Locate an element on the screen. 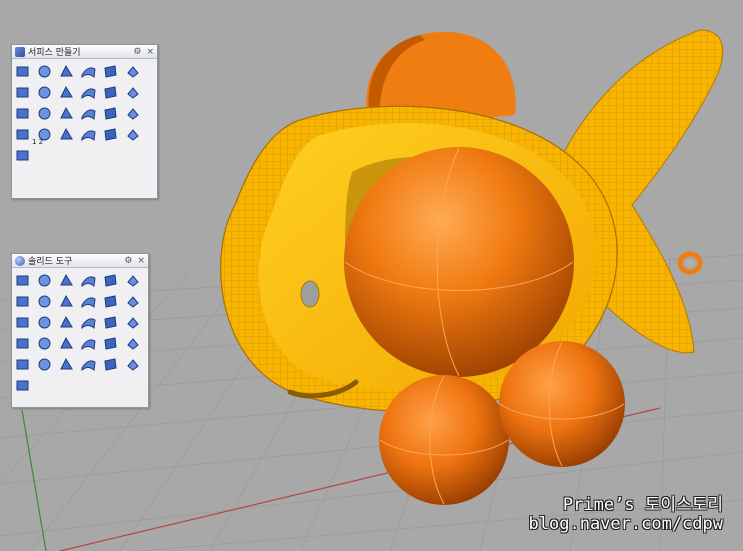 The image size is (743, 551). split-face-icon is located at coordinates (110, 322).